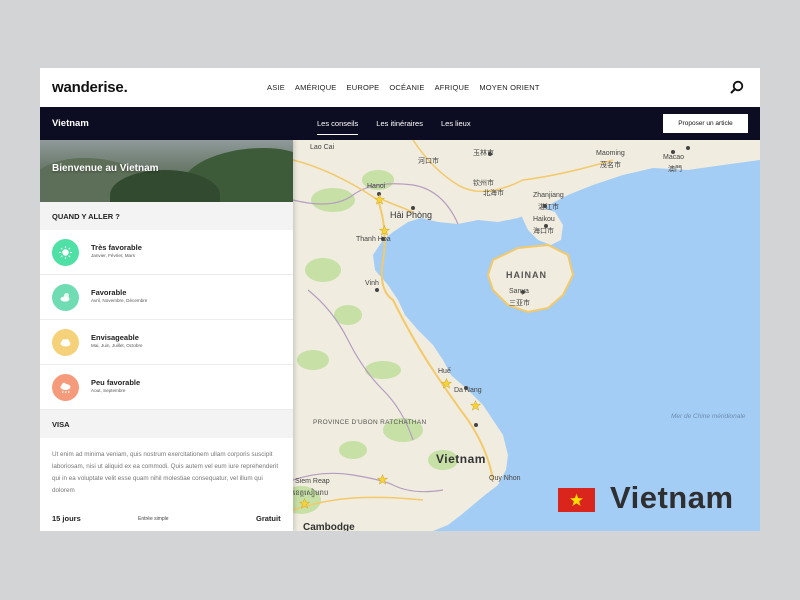 This screenshot has width=800, height=600. What do you see at coordinates (461, 459) in the screenshot?
I see `map-label-vietnam: Vietnam` at bounding box center [461, 459].